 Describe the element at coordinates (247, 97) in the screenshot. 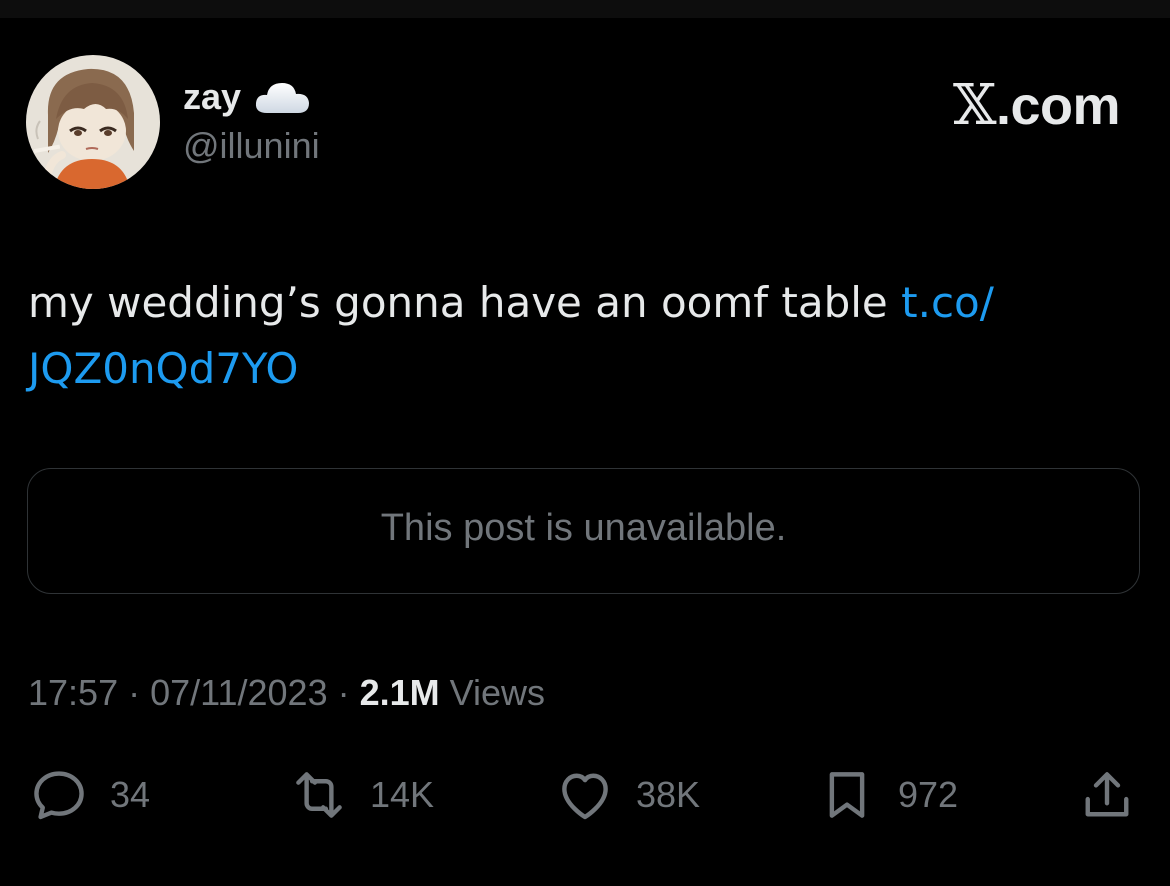

I see `author-name-row: zay` at that location.